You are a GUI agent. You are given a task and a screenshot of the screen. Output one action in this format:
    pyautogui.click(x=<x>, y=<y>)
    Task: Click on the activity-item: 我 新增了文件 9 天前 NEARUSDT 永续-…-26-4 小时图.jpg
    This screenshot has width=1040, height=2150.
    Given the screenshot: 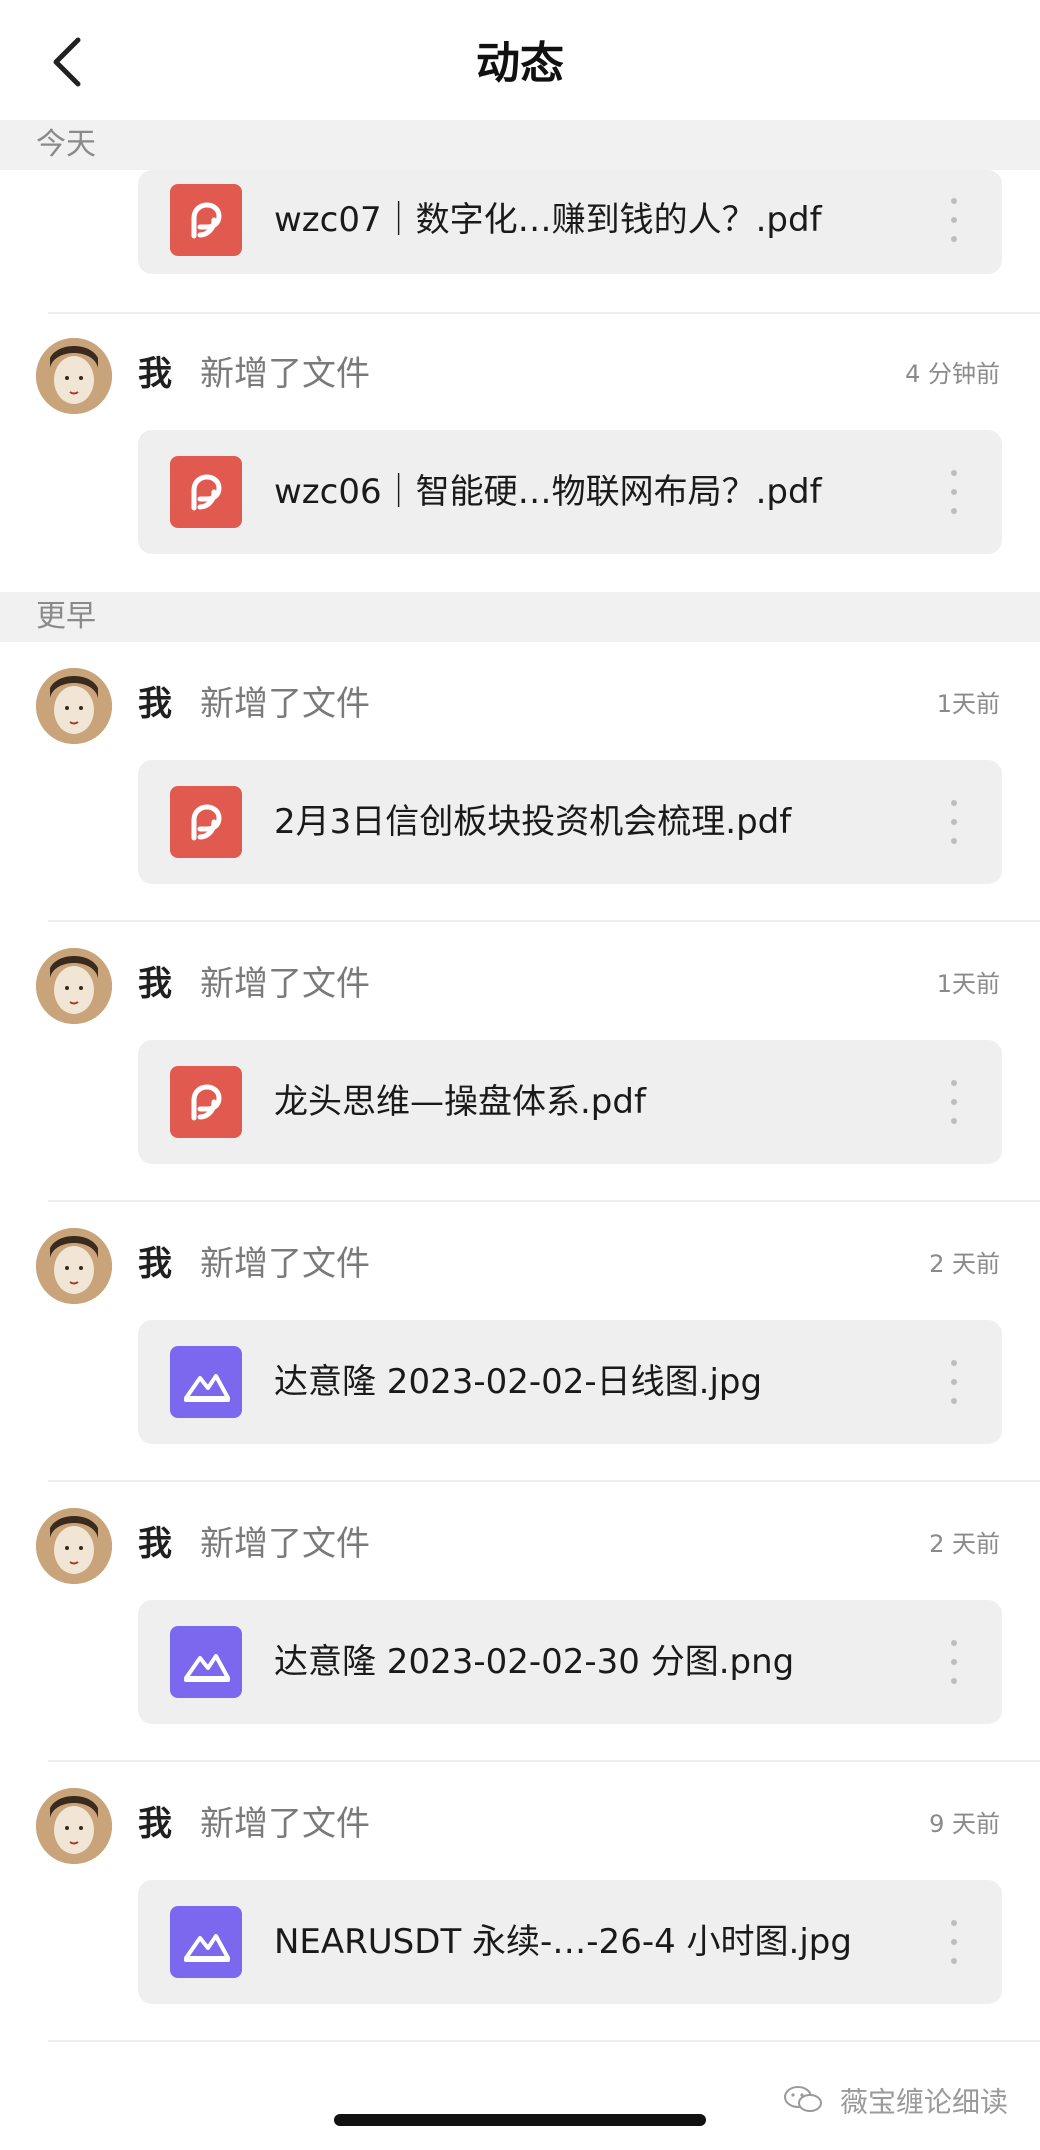 What is the action you would take?
    pyautogui.click(x=520, y=1915)
    